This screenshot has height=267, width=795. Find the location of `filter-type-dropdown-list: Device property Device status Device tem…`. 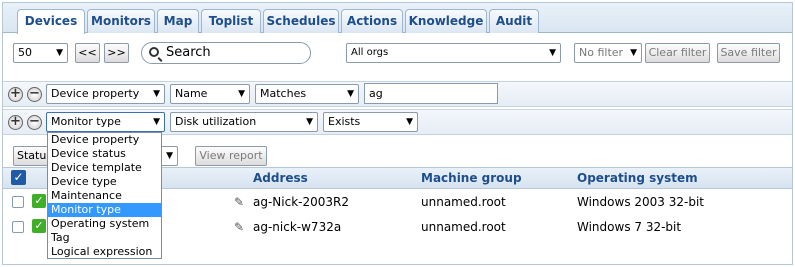

filter-type-dropdown-list: Device property Device status Device tem… is located at coordinates (104, 195).